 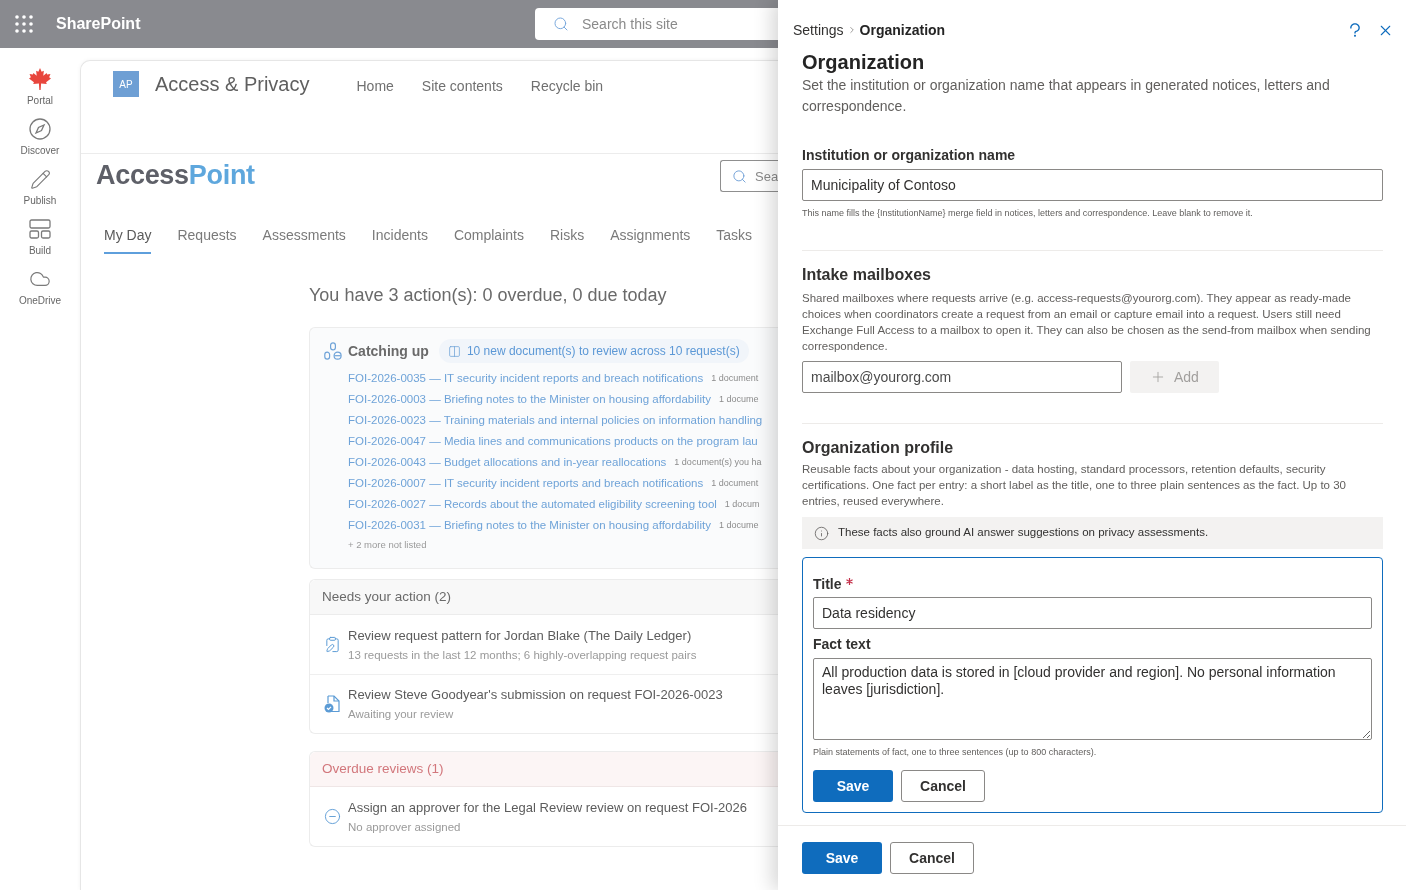 I want to click on request-link: FOI-2026-0031 — Briefing notes to the Minister on housing affordability, so click(x=529, y=525).